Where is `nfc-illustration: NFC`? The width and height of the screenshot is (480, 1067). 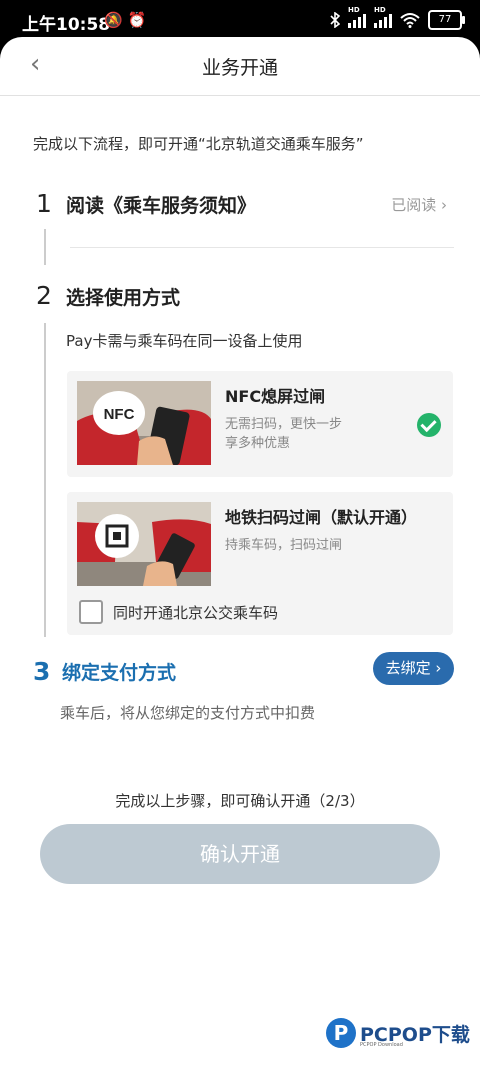 nfc-illustration: NFC is located at coordinates (144, 423).